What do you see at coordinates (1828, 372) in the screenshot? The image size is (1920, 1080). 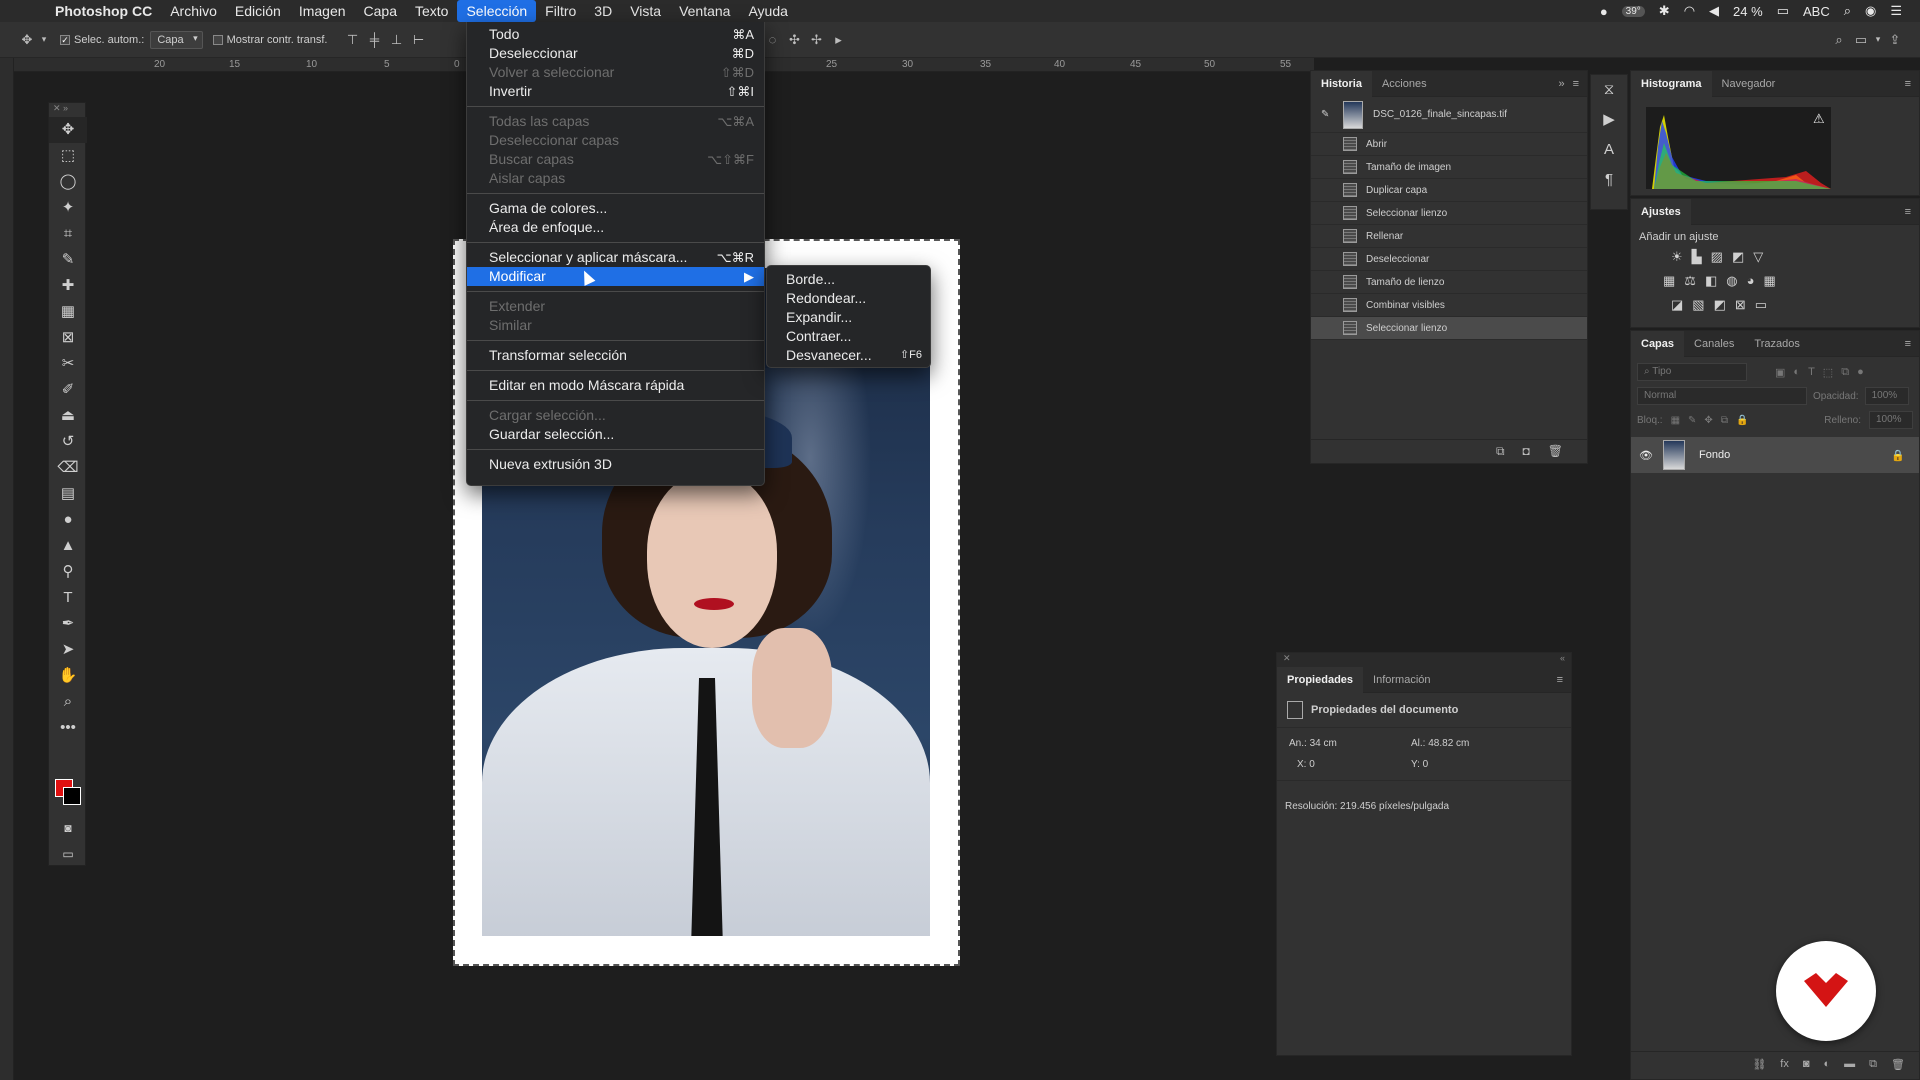 I see `filter-shape-icon: ⬚` at bounding box center [1828, 372].